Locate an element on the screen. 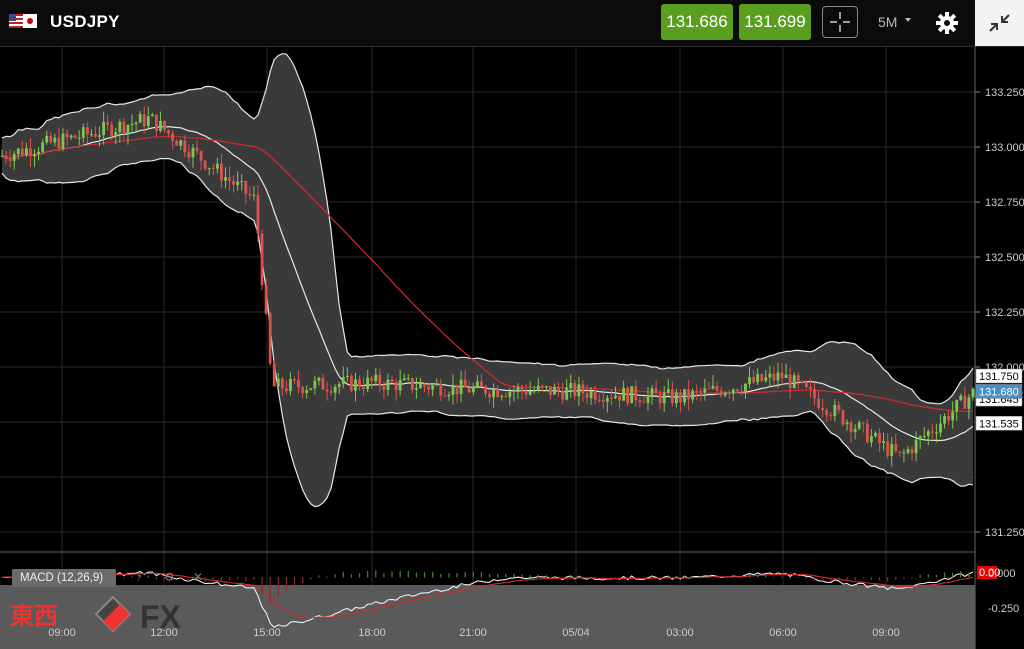 This screenshot has height=649, width=1024. collapse-chart-button is located at coordinates (999, 23).